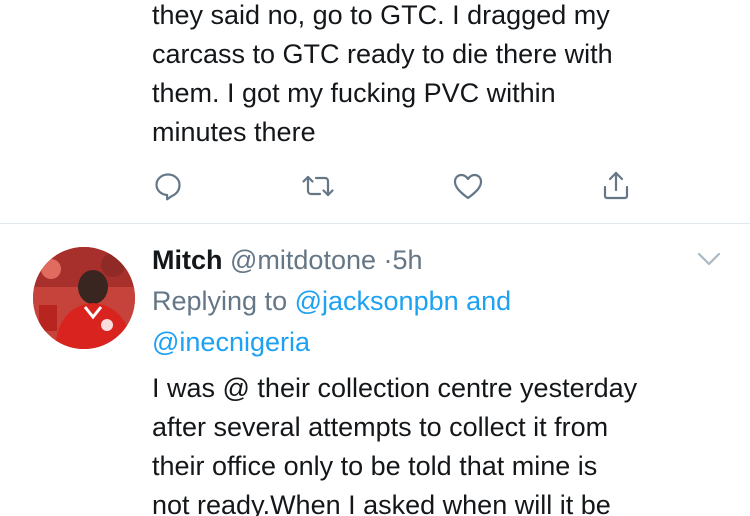 Image resolution: width=750 pixels, height=516 pixels. Describe the element at coordinates (381, 503) in the screenshot. I see `tweet-text-line: not ready.When I asked when will it be` at that location.